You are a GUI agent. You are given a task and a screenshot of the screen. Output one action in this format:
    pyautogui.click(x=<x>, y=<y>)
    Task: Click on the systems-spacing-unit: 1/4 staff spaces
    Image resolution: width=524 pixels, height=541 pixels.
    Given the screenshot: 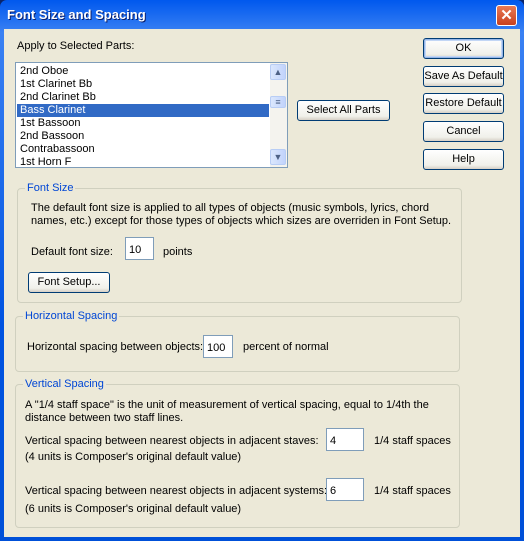 What is the action you would take?
    pyautogui.click(x=412, y=491)
    